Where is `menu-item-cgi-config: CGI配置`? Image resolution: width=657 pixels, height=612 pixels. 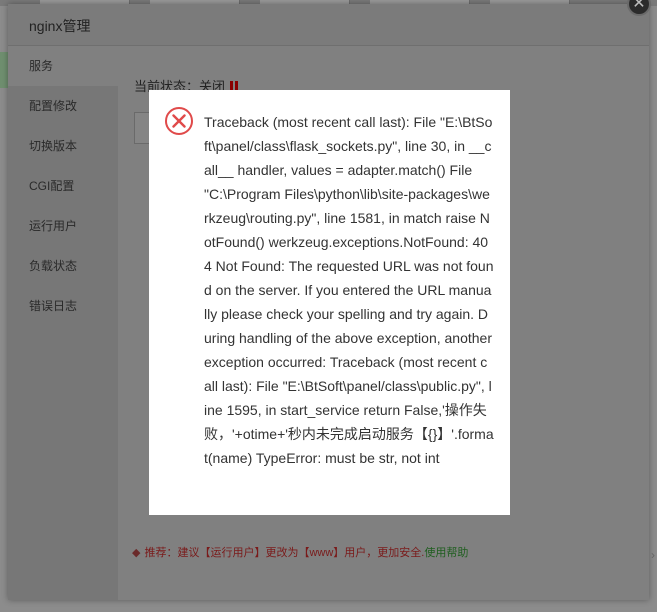
menu-item-cgi-config: CGI配置 is located at coordinates (63, 186).